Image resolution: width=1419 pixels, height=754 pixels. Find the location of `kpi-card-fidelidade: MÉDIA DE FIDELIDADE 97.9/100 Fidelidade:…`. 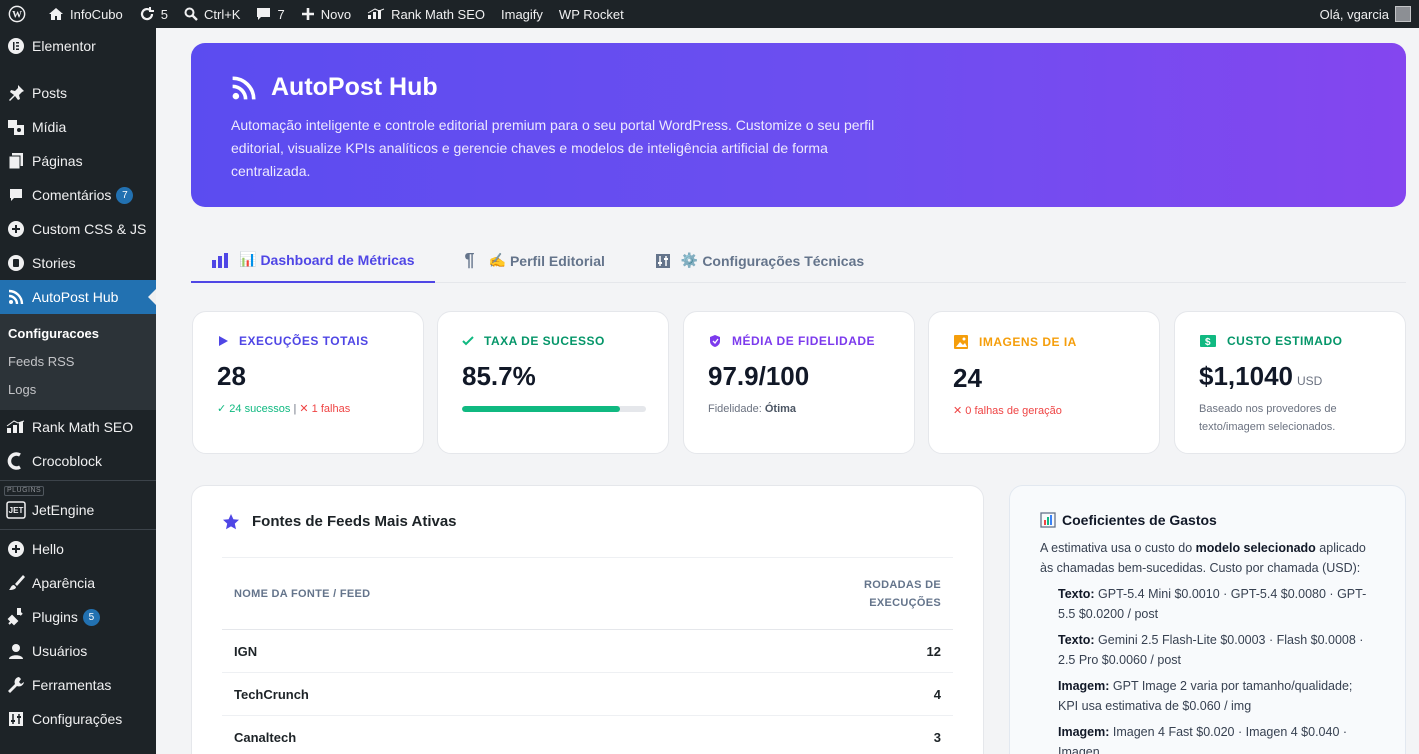

kpi-card-fidelidade: MÉDIA DE FIDELIDADE 97.9/100 Fidelidade:… is located at coordinates (799, 382).